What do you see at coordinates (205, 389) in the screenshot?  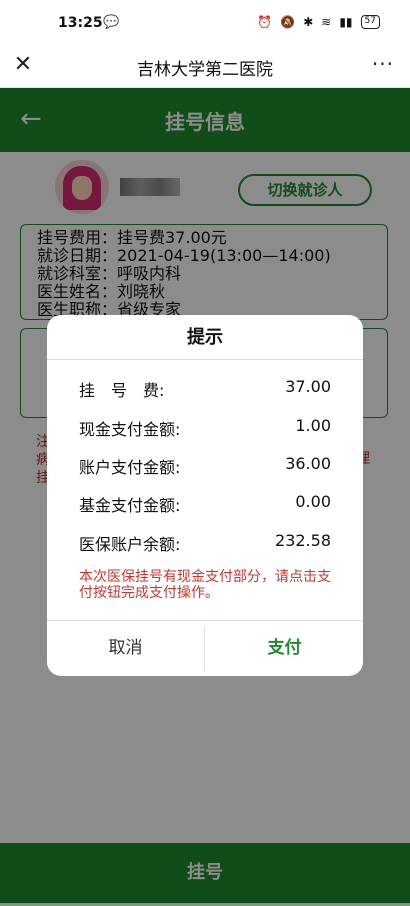 I see `dialog-row: 挂 号 费: 37.00` at bounding box center [205, 389].